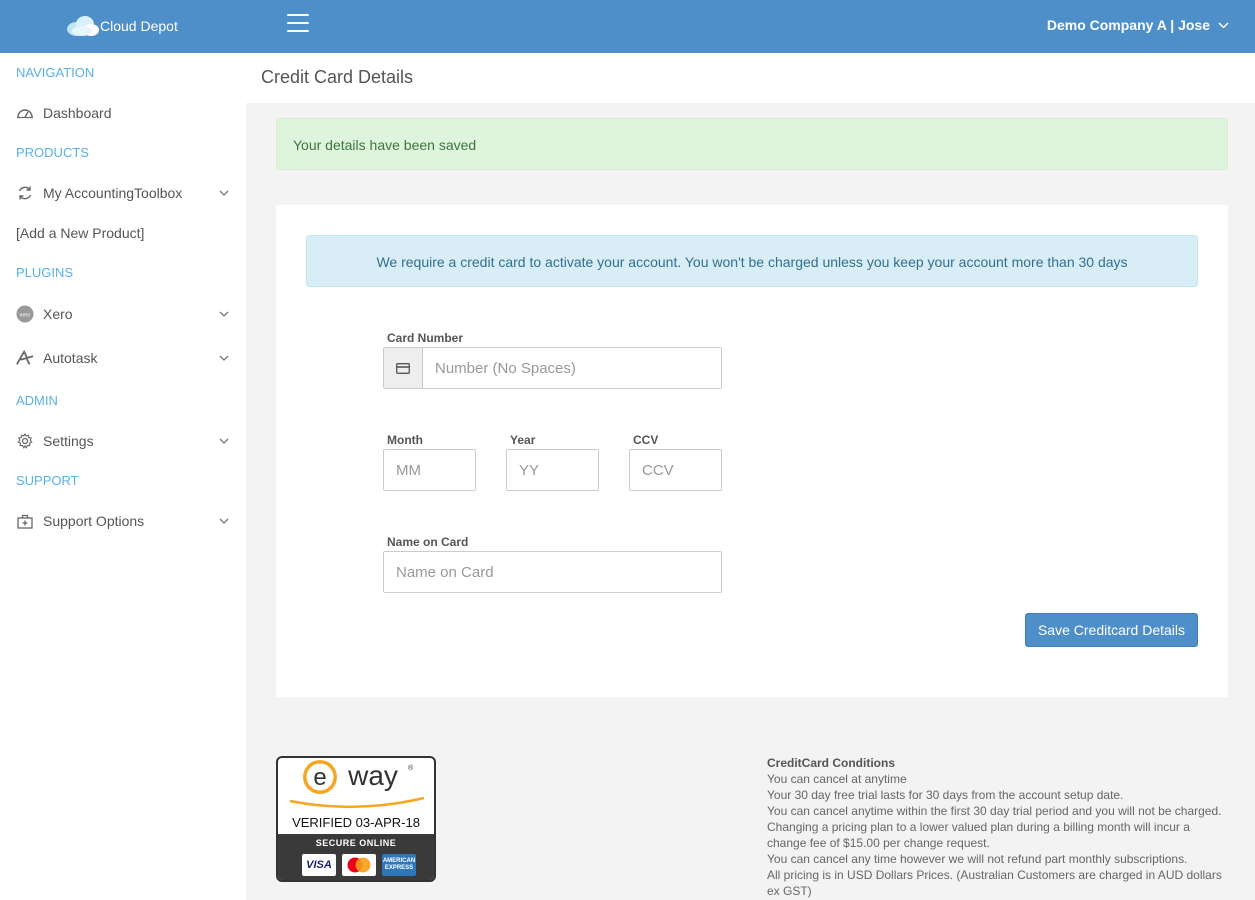 This screenshot has width=1255, height=900. I want to click on sidebar-item-label: Support Options, so click(94, 521).